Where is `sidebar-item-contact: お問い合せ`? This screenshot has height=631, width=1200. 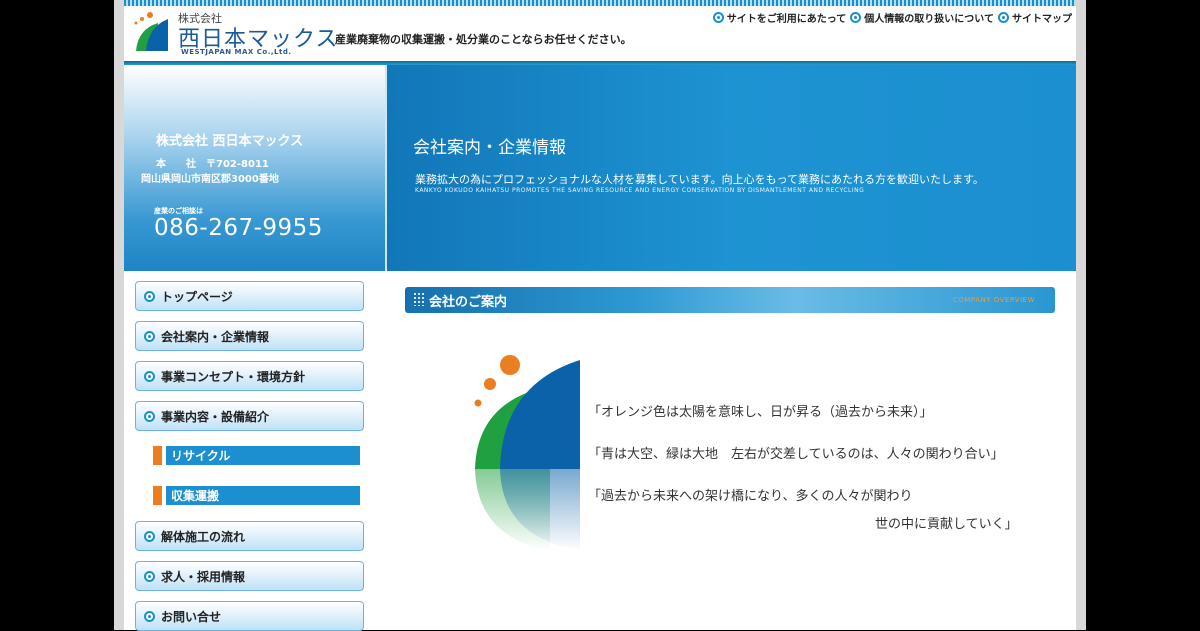
sidebar-item-contact: お問い合せ is located at coordinates (249, 616).